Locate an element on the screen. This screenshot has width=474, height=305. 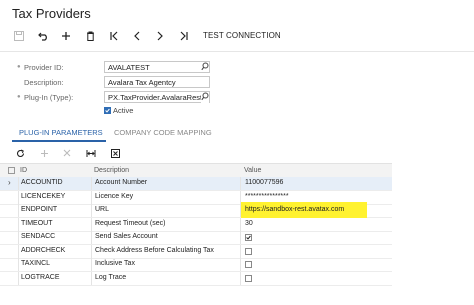
cell-description: Check Address Before Calculating Tax is located at coordinates (154, 250).